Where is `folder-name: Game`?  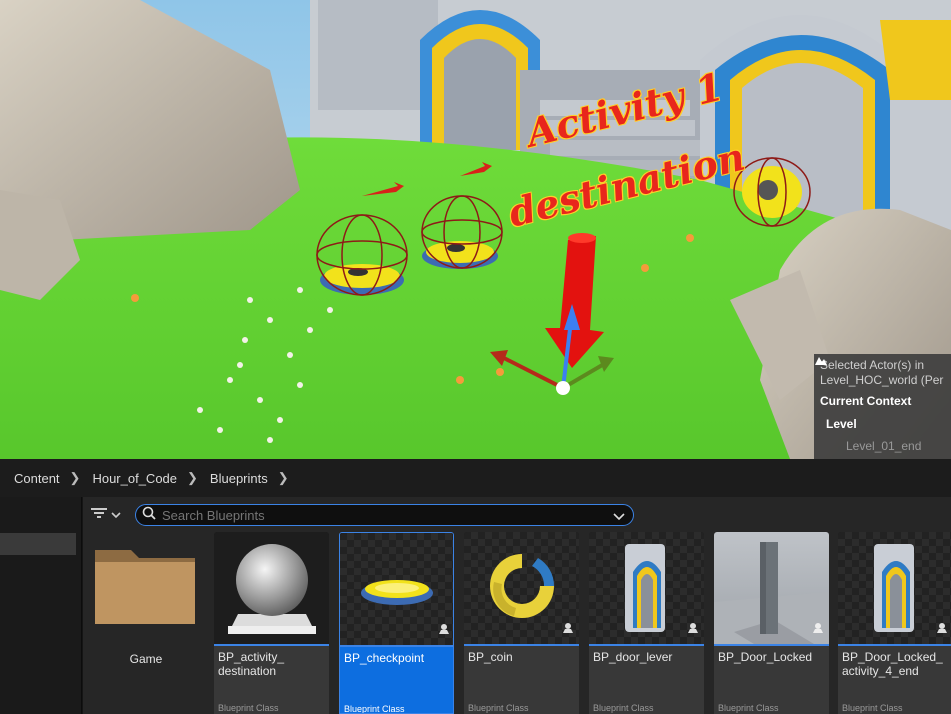
folder-name: Game is located at coordinates (146, 659).